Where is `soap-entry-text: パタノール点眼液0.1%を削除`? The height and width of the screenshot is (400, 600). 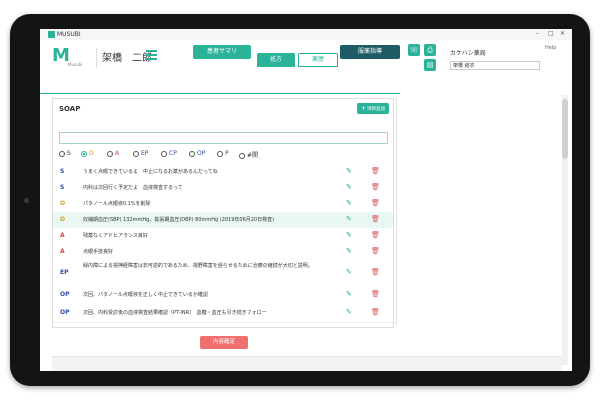 soap-entry-text: パタノール点眼液0.1%を削除 is located at coordinates (117, 204).